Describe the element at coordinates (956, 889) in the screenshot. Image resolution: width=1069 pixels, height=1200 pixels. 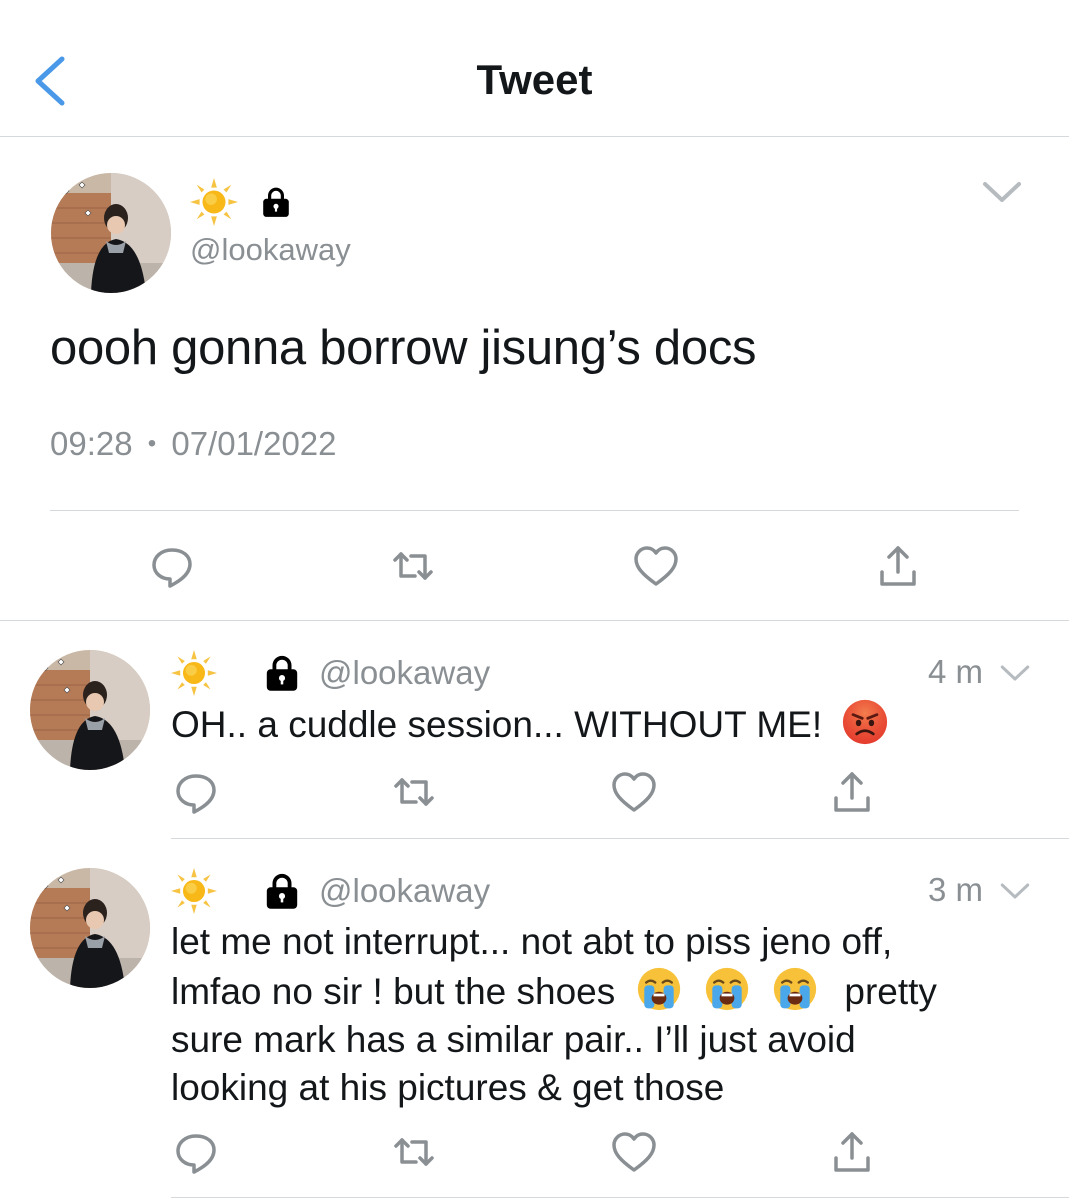
I see `reply-time: 3 m` at that location.